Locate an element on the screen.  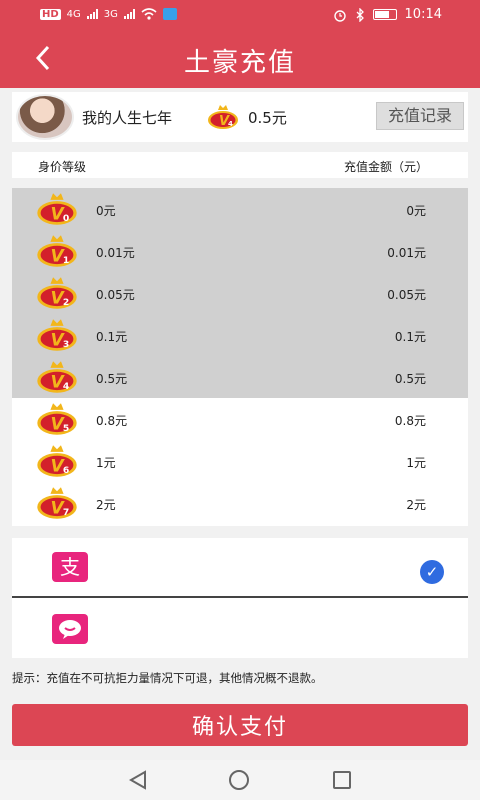
nav-home-icon is located at coordinates (239, 780).